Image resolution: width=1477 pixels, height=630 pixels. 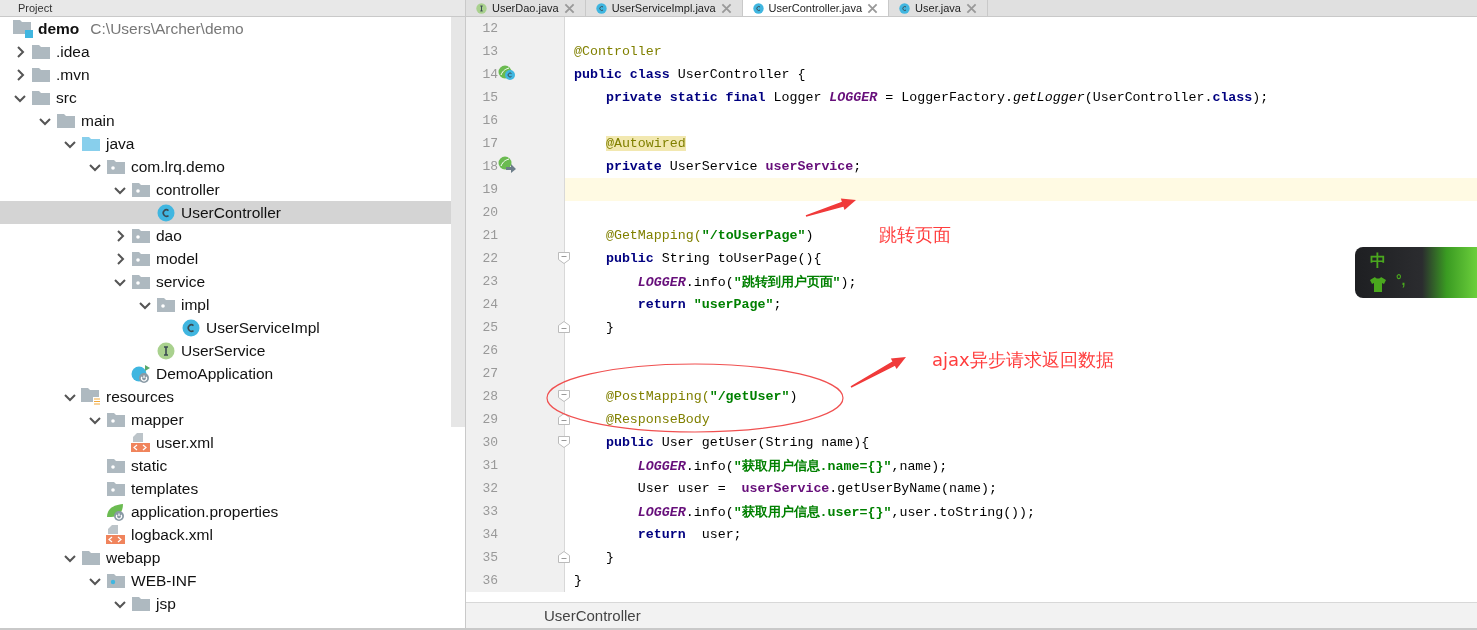 I want to click on line-number: 32, so click(x=489, y=488).